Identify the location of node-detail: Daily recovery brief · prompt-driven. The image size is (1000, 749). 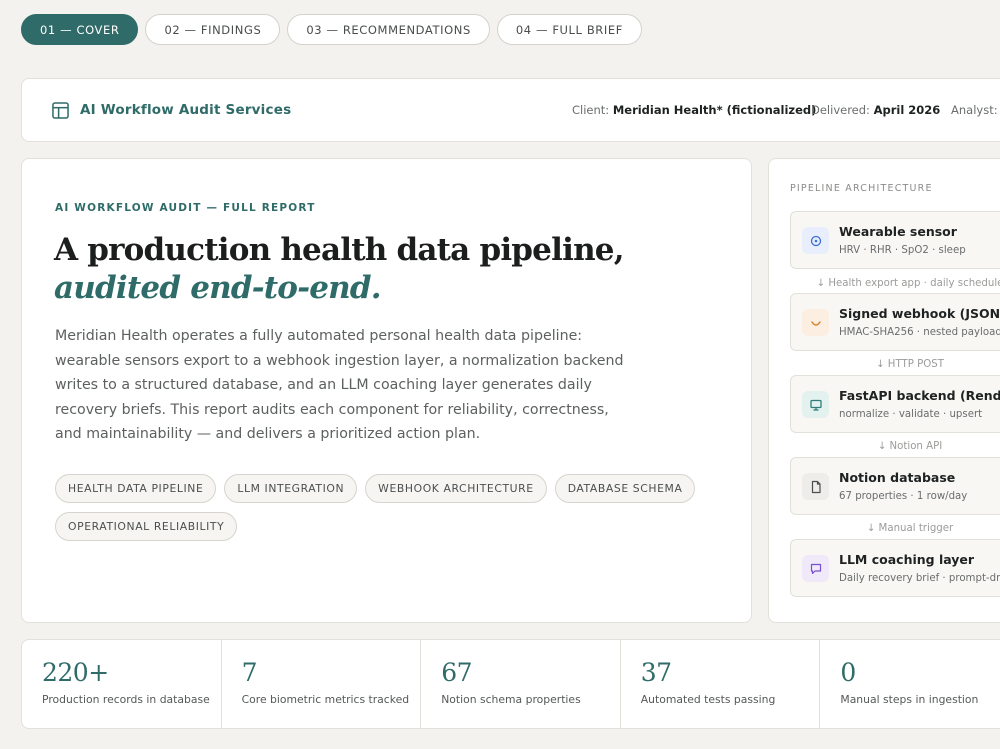
(919, 578).